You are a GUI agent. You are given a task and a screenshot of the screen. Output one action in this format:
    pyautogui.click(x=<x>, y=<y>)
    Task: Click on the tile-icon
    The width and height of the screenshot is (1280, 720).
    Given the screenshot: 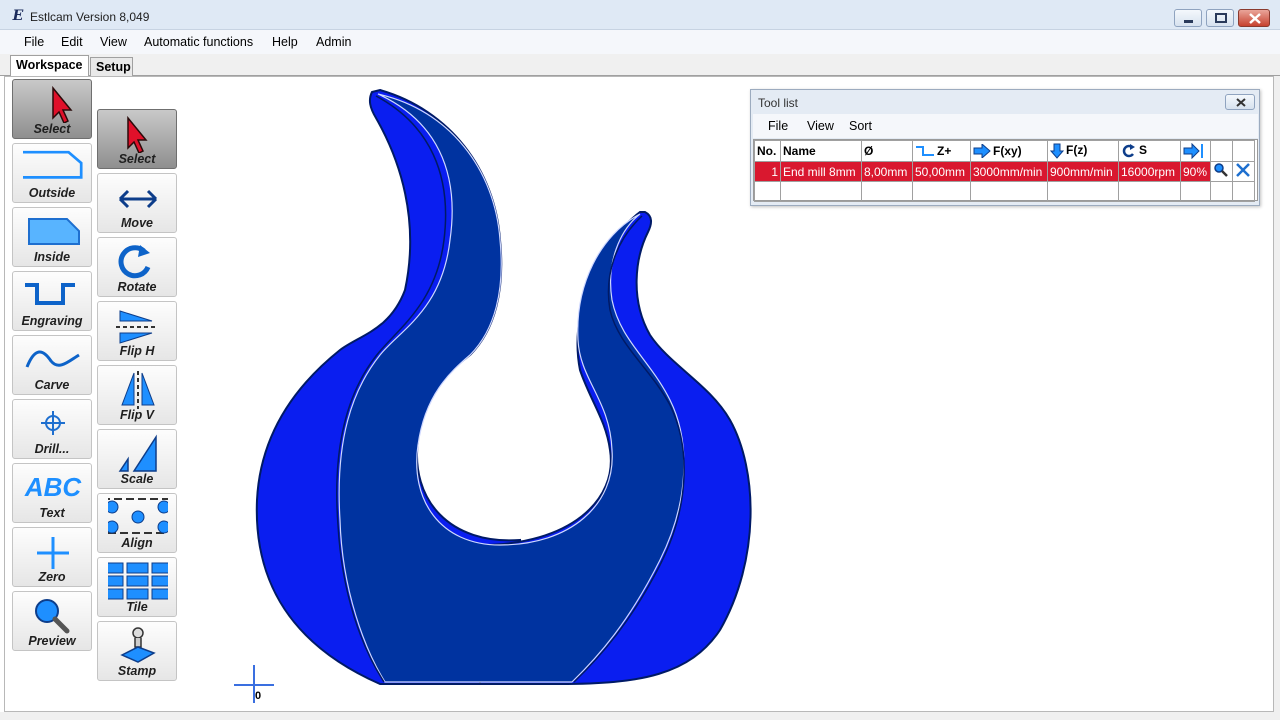 What is the action you would take?
    pyautogui.click(x=138, y=581)
    